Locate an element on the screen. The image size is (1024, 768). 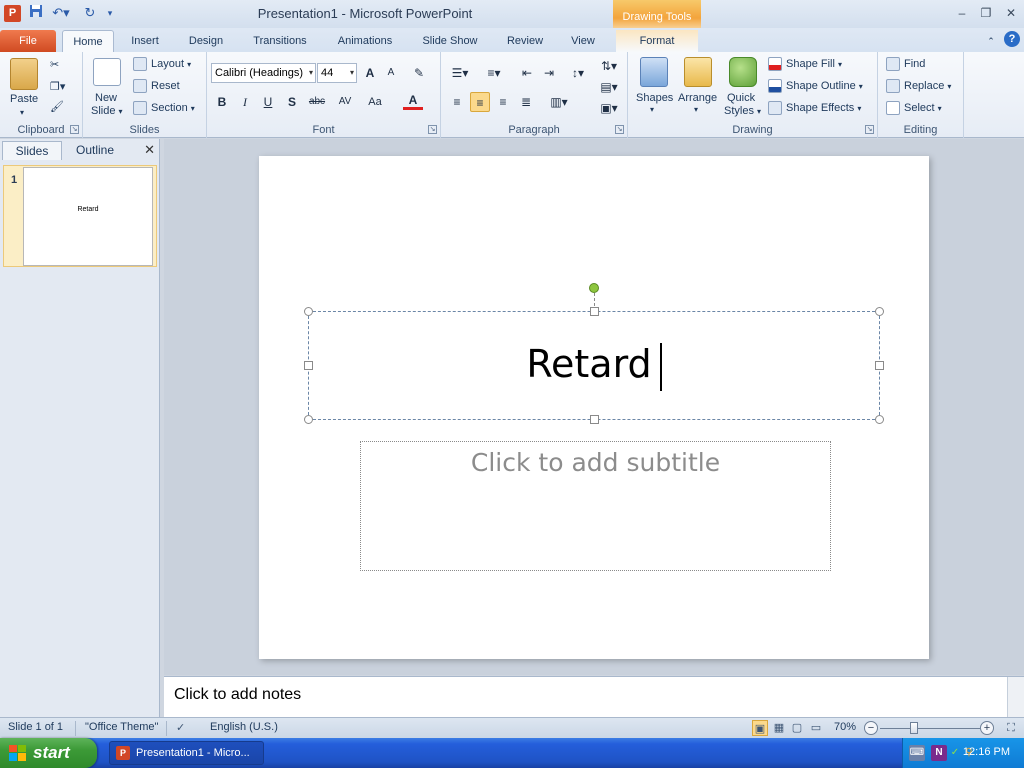
reset-button: Reset is located at coordinates (156, 86).